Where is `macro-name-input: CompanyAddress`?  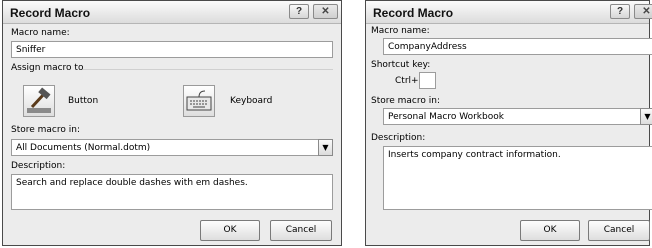
macro-name-input: CompanyAddress is located at coordinates (517, 46).